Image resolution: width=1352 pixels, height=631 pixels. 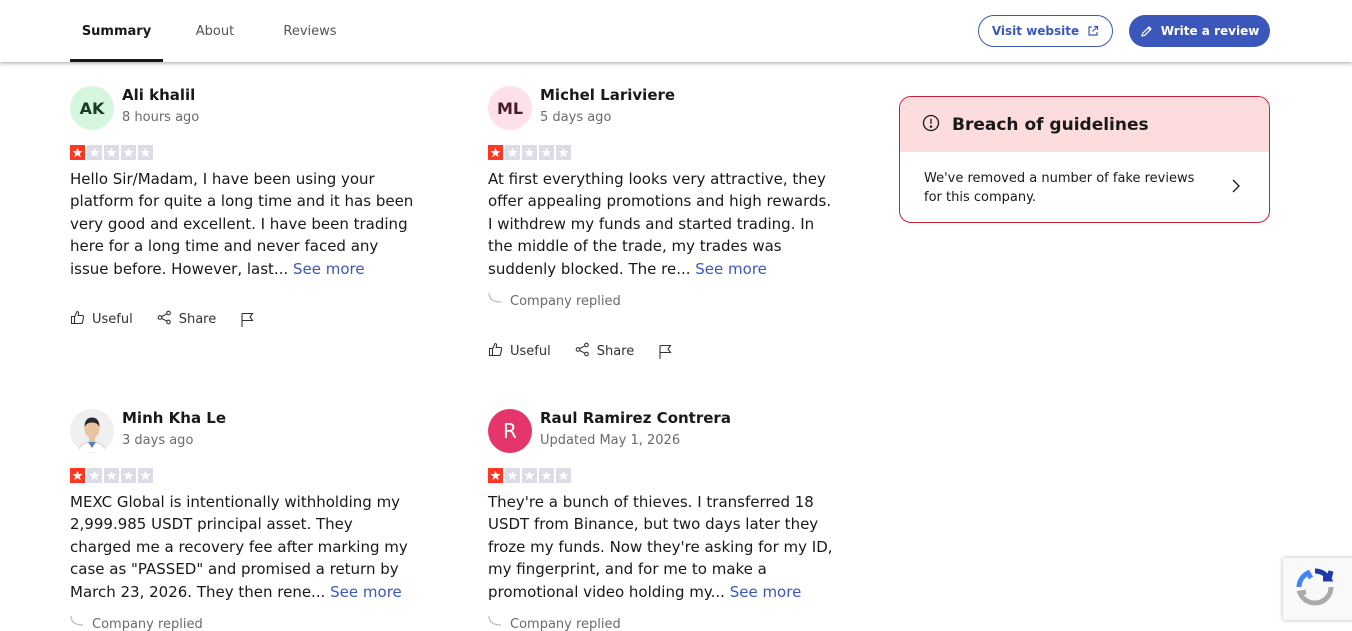 I want to click on breach-header: Breach of guidelines, so click(x=1084, y=124).